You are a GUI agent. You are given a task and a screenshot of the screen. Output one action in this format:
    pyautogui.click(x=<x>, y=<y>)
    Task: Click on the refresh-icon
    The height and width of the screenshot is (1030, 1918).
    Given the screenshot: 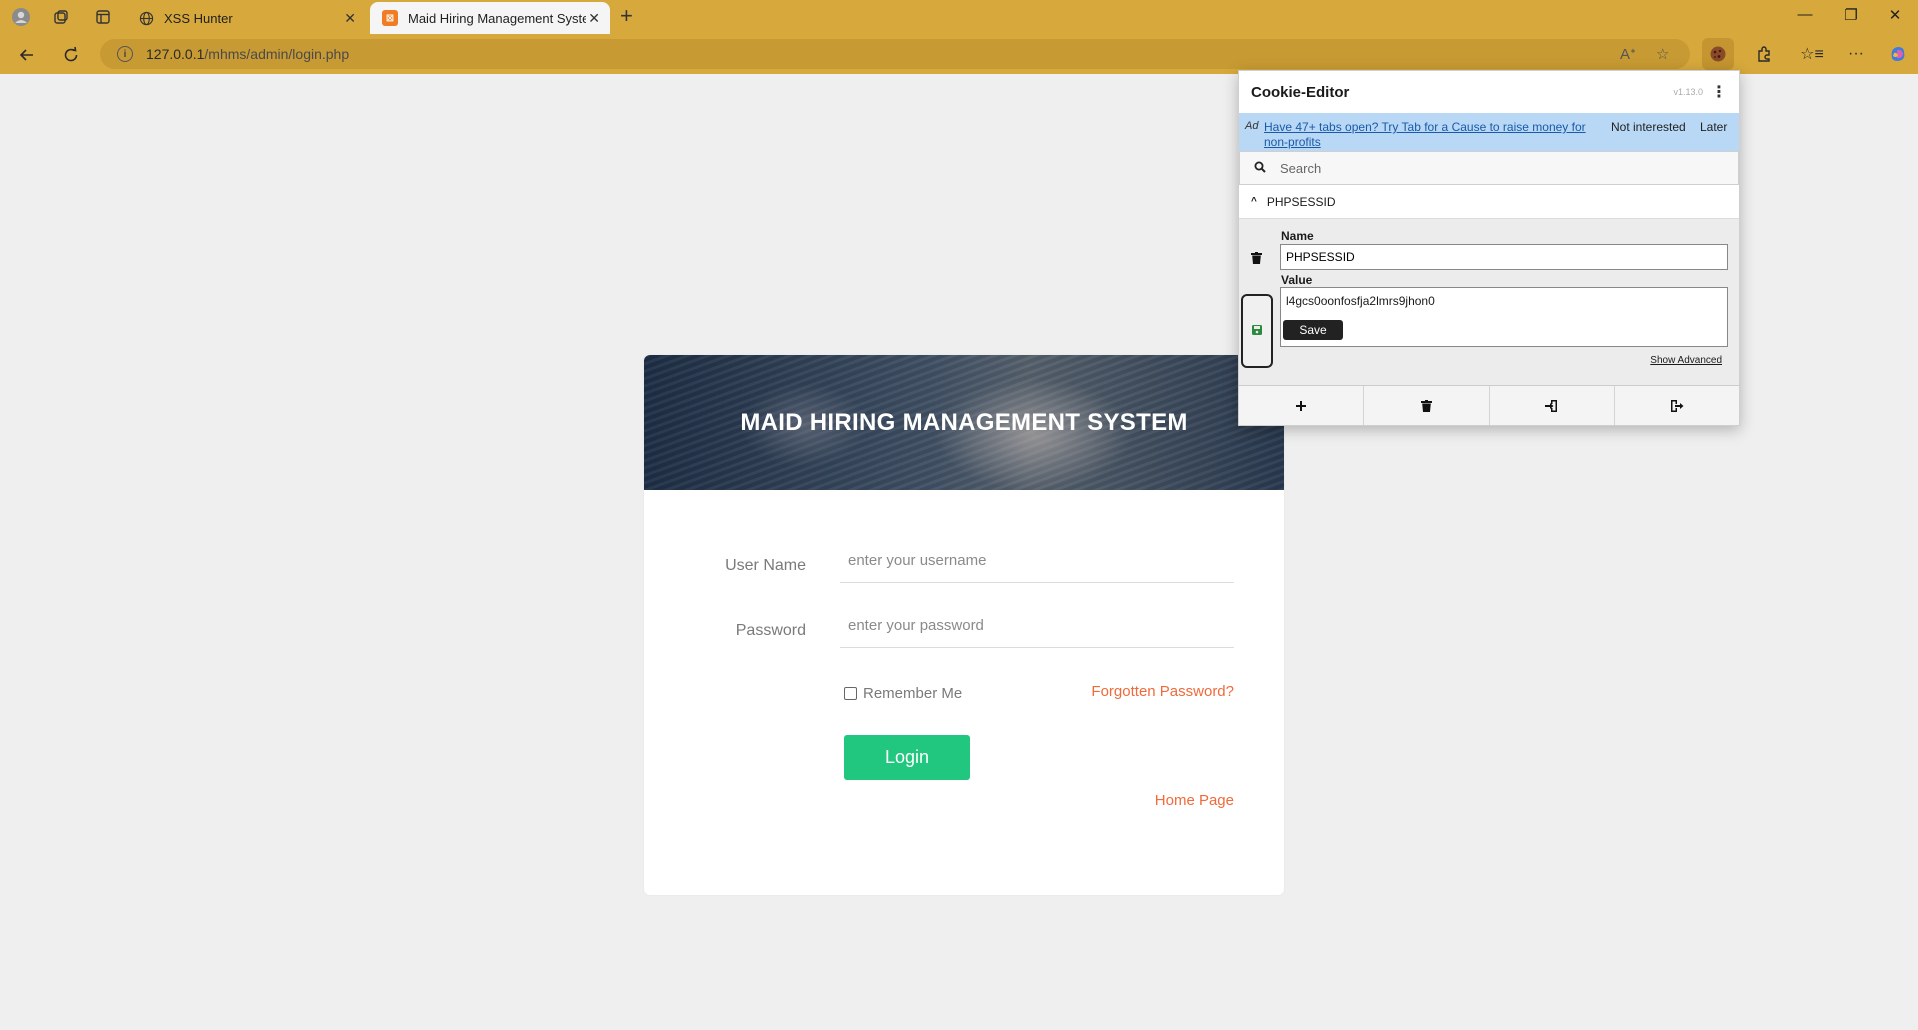 What is the action you would take?
    pyautogui.click(x=71, y=55)
    